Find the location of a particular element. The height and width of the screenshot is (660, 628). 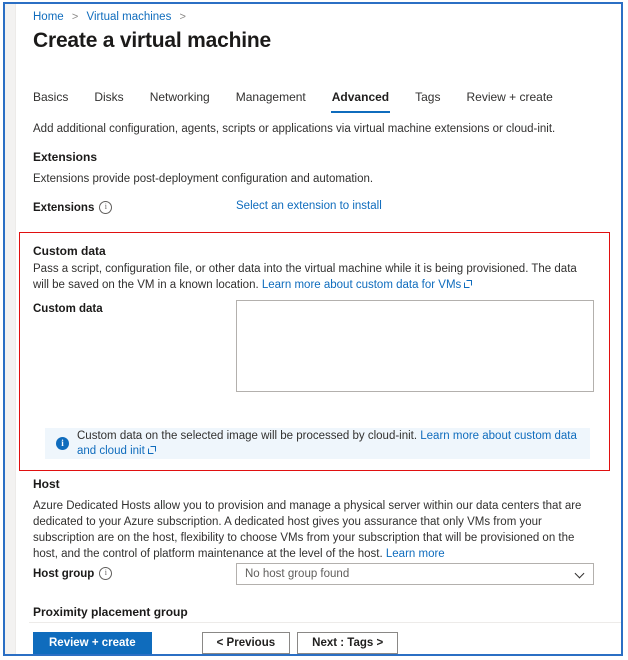

next-tags-button: Next : Tags > is located at coordinates (348, 643).